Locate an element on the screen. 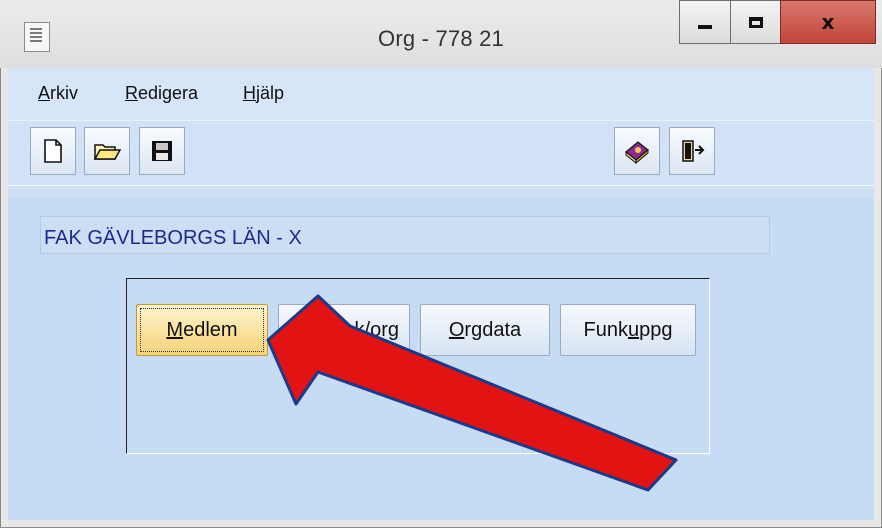  open-folder-icon is located at coordinates (107, 152).